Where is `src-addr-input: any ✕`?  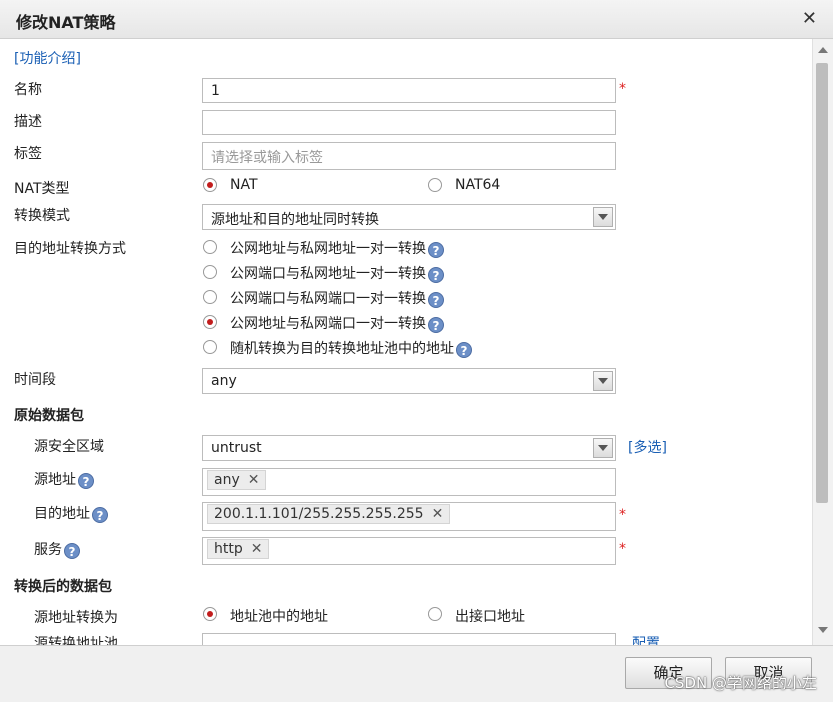
src-addr-input: any ✕ is located at coordinates (409, 482).